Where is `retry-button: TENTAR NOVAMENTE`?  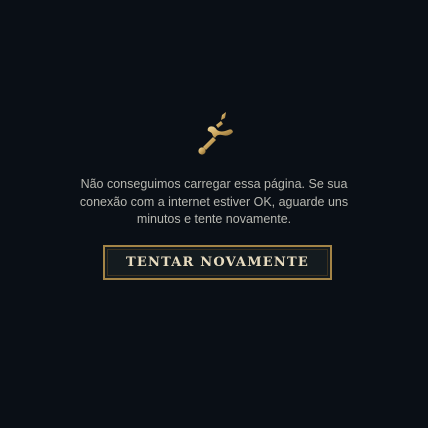 retry-button: TENTAR NOVAMENTE is located at coordinates (217, 262).